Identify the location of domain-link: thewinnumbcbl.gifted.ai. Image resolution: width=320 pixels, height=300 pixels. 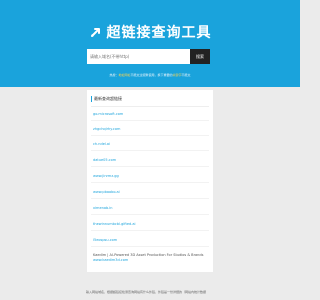
(114, 224).